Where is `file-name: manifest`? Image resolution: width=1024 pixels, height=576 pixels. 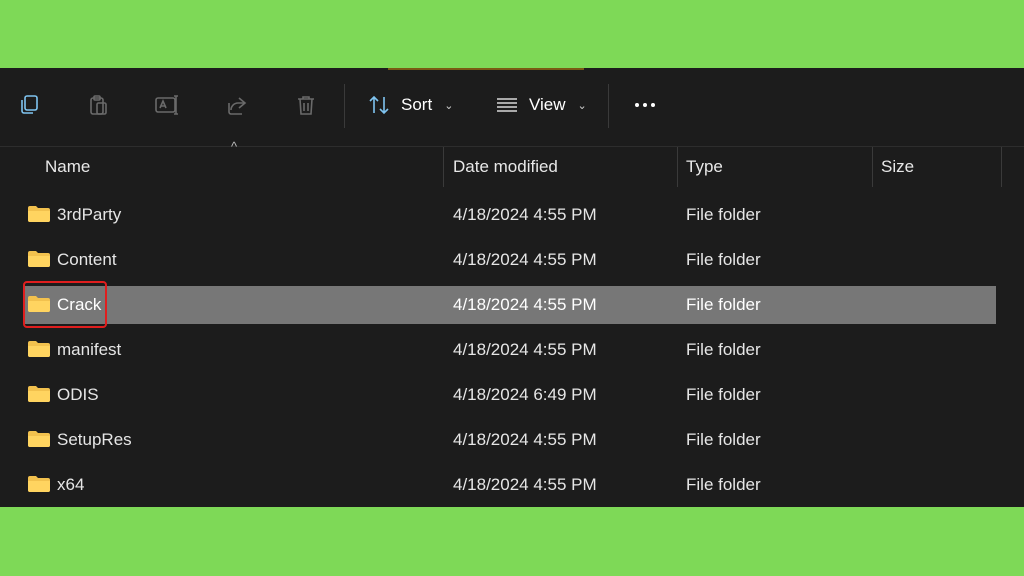 file-name: manifest is located at coordinates (89, 349).